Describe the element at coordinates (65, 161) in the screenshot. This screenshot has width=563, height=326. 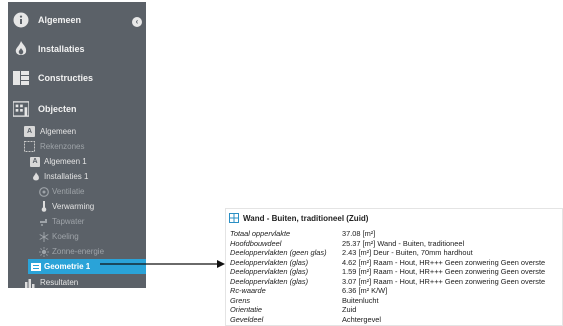
I see `tree-item-label: Algemeen 1` at that location.